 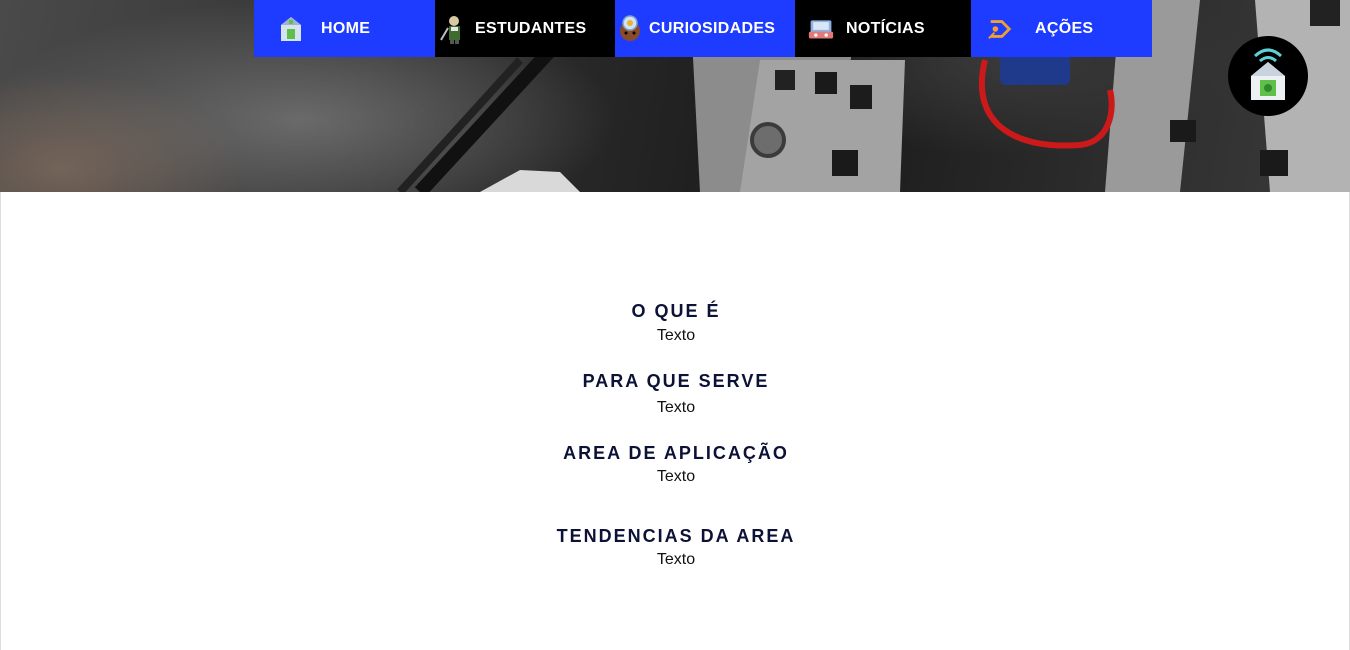 What do you see at coordinates (675, 547) in the screenshot?
I see `section-tendencias-da-area: TENDENCIAS DA AREA Texto` at bounding box center [675, 547].